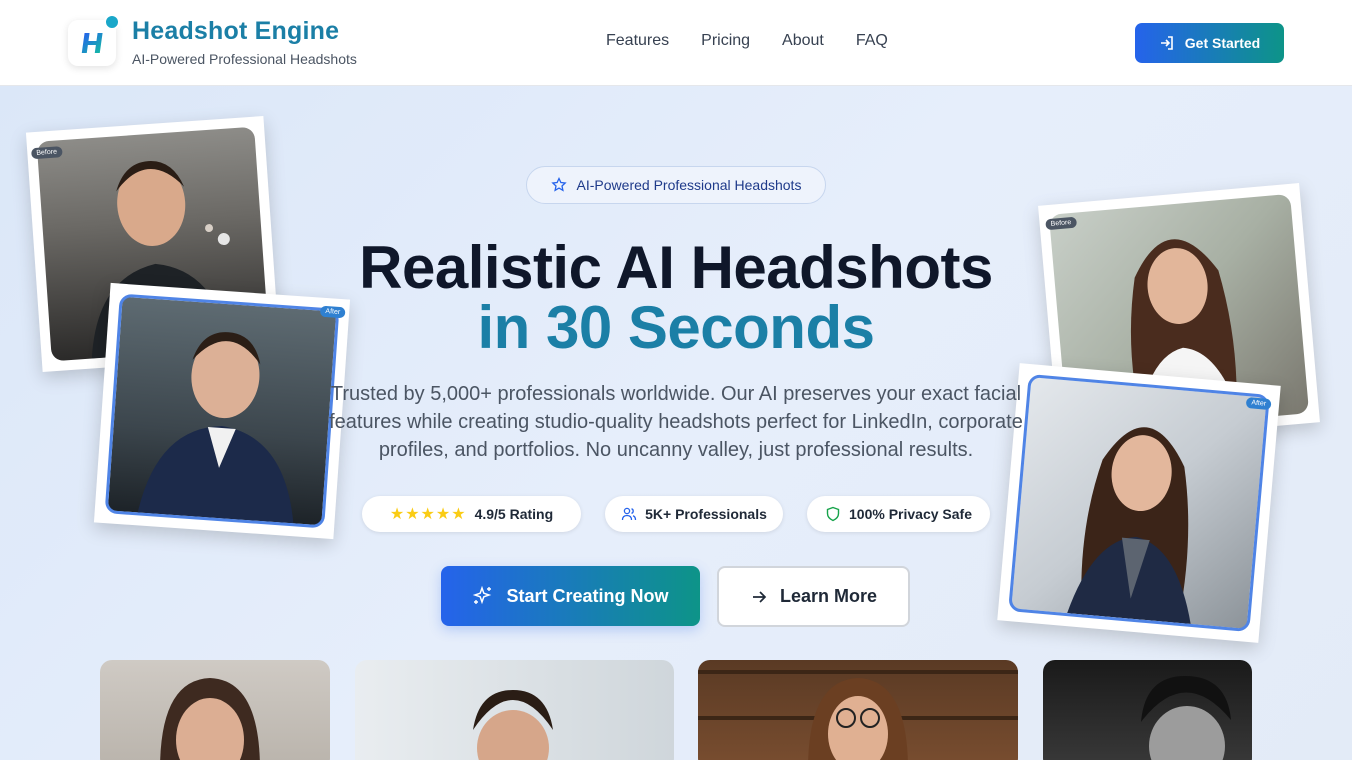 The width and height of the screenshot is (1352, 760). Describe the element at coordinates (1129, 525) in the screenshot. I see `woman-blazer-illustration` at that location.